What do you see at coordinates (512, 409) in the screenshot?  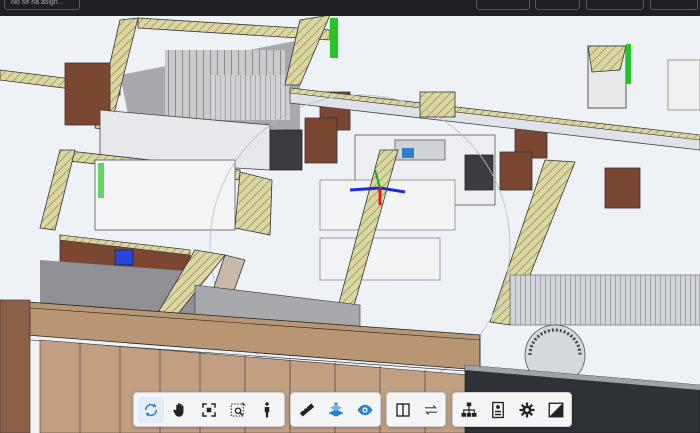 I see `model-group` at bounding box center [512, 409].